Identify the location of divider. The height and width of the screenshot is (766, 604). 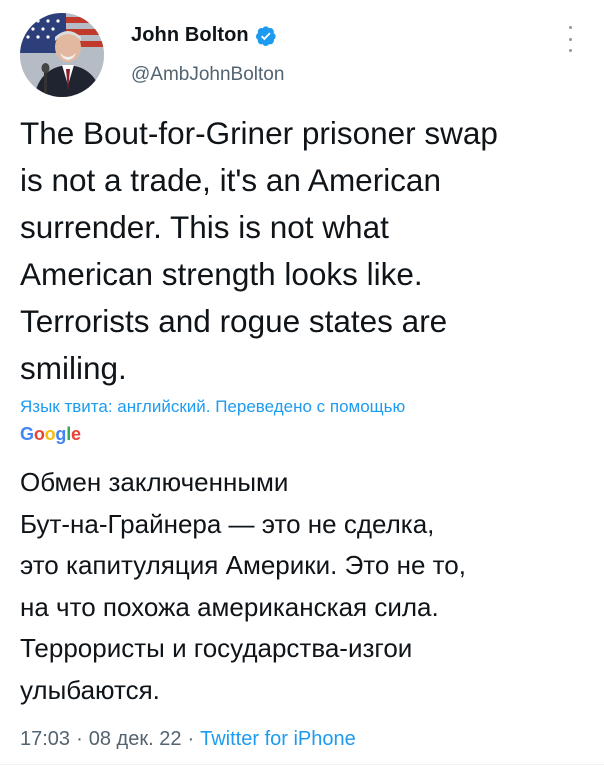
(302, 764).